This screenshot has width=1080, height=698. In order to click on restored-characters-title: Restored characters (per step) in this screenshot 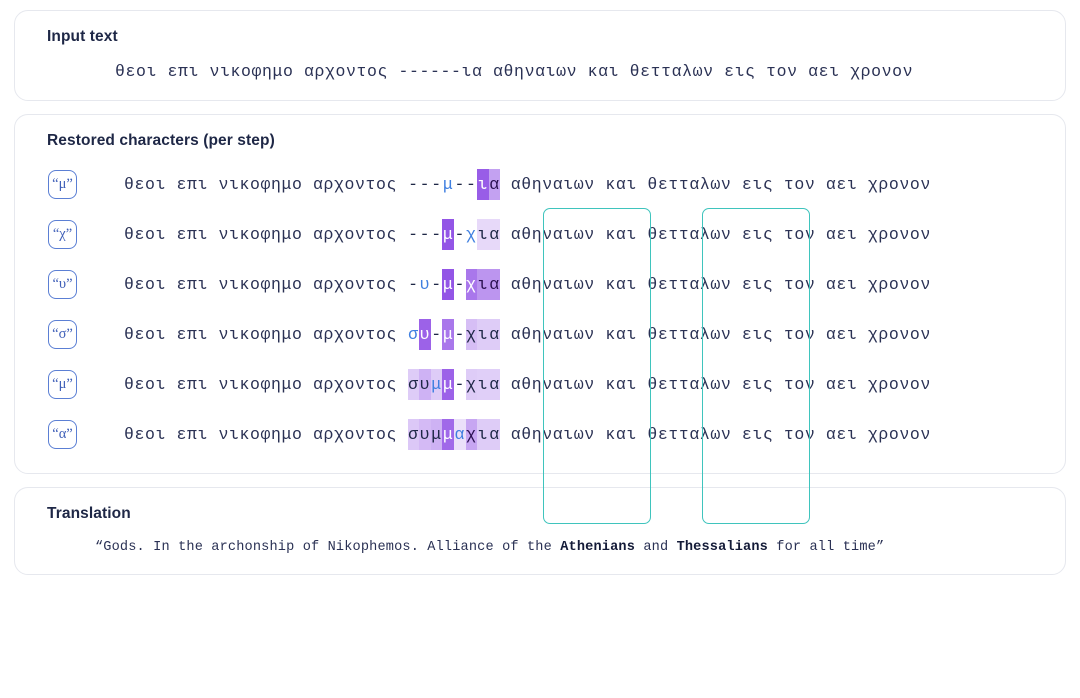, I will do `click(161, 140)`.